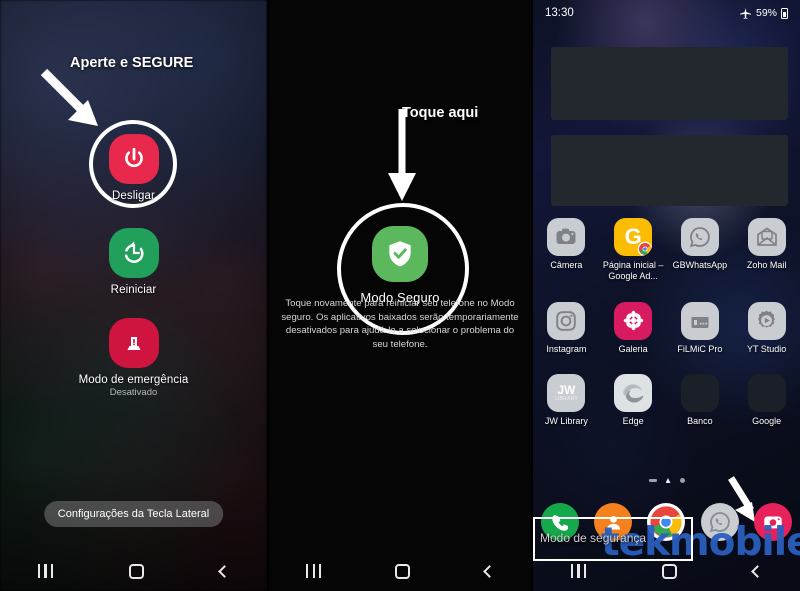 Image resolution: width=800 pixels, height=591 pixels. Describe the element at coordinates (566, 393) in the screenshot. I see `jw-library-icon: JW LIBRARY` at that location.